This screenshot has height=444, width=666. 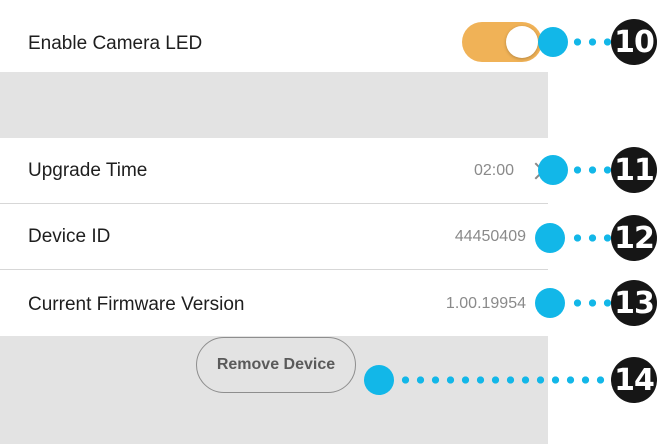 What do you see at coordinates (493, 170) in the screenshot?
I see `upgrade-time-value: 02:00` at bounding box center [493, 170].